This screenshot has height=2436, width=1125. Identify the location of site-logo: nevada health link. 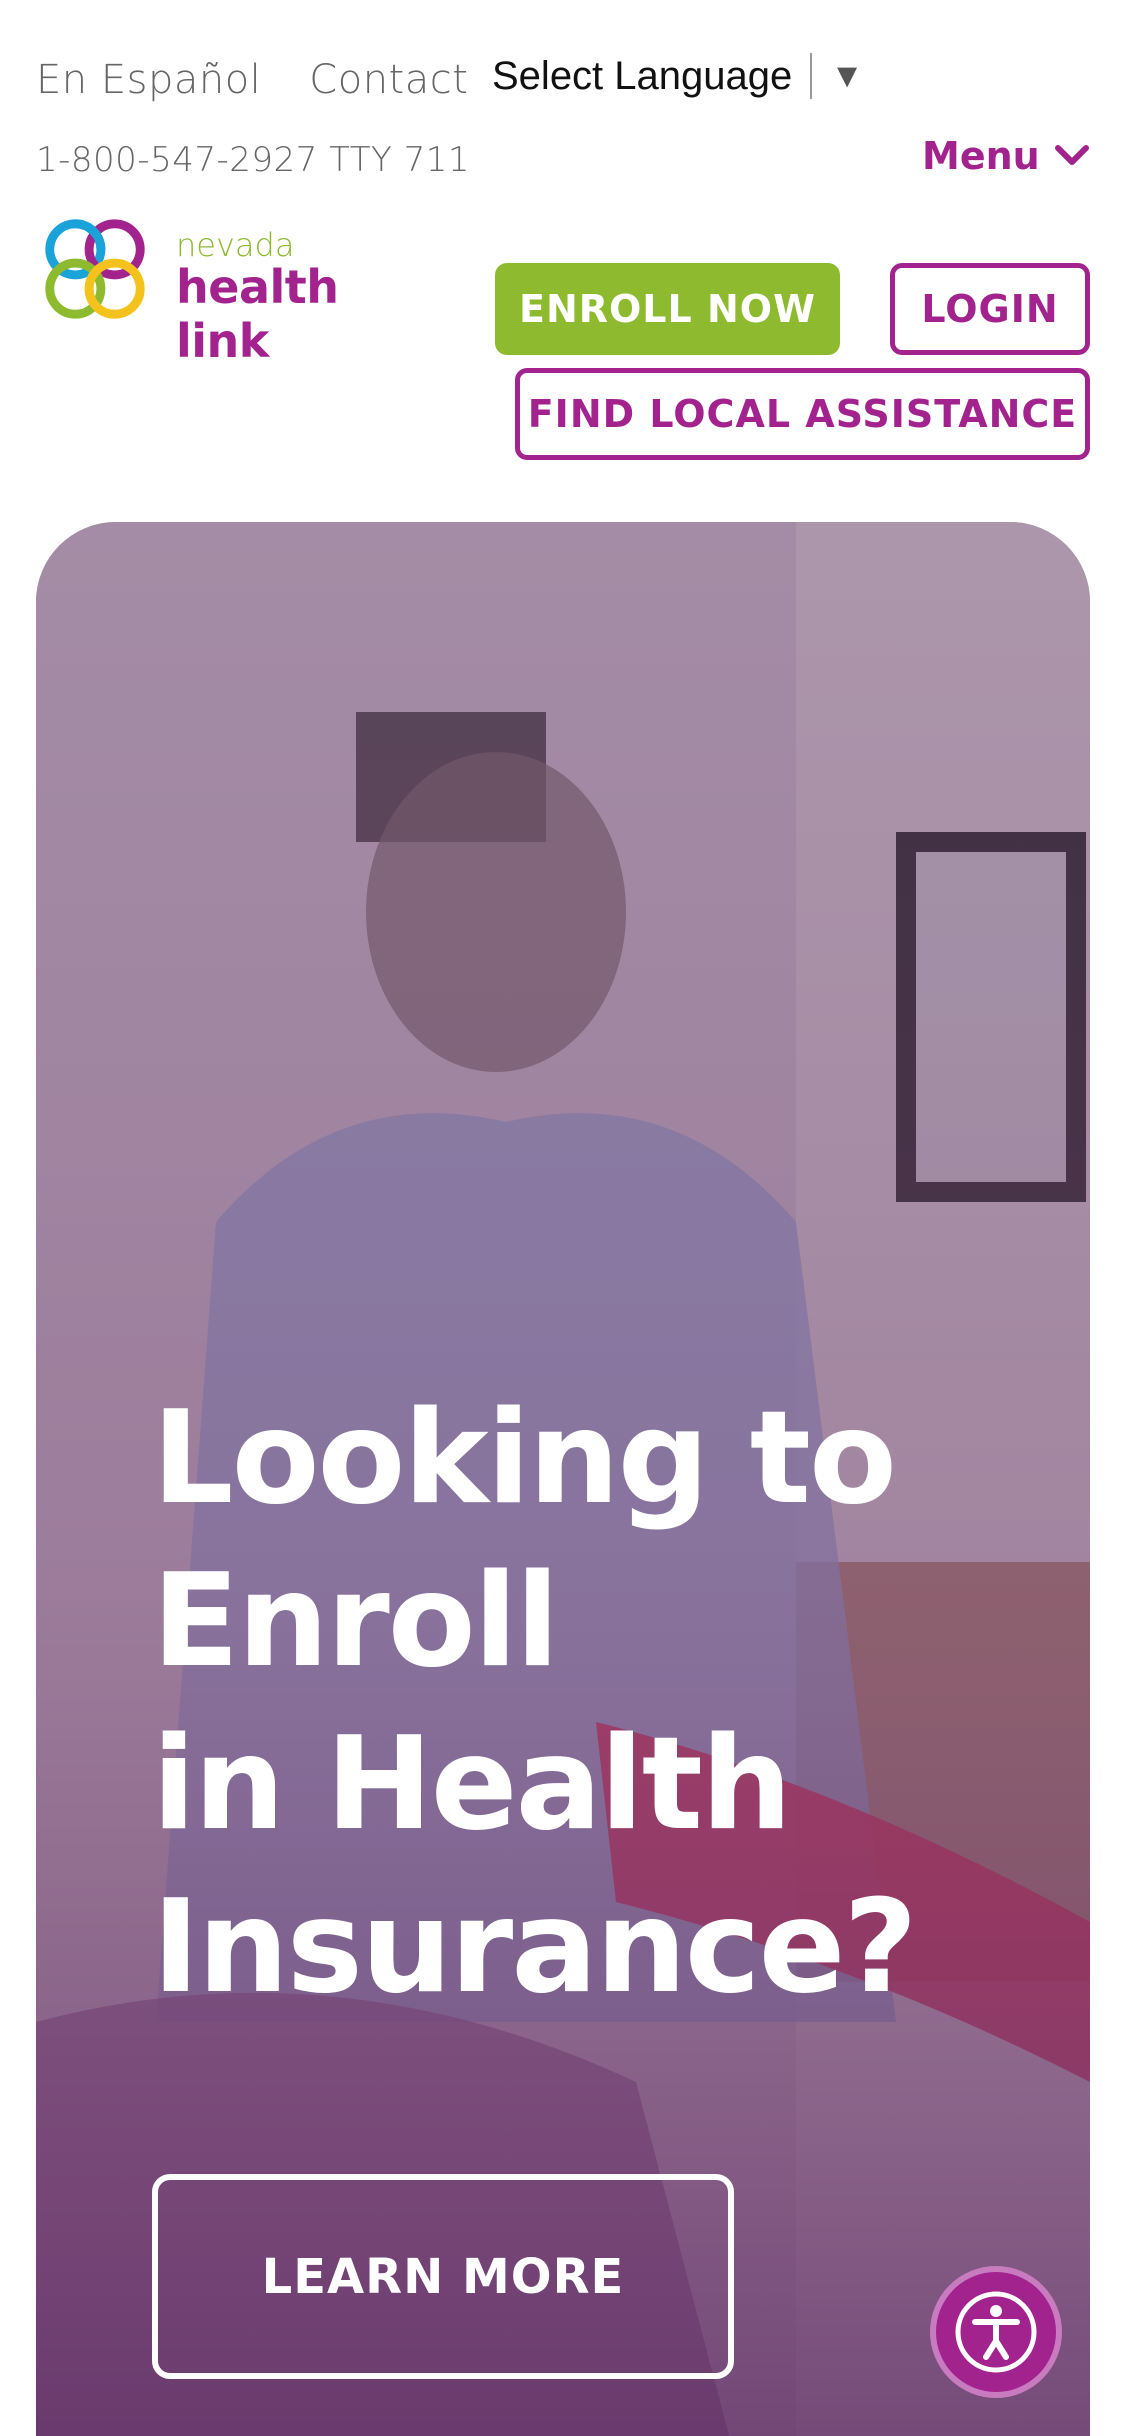
(221, 289).